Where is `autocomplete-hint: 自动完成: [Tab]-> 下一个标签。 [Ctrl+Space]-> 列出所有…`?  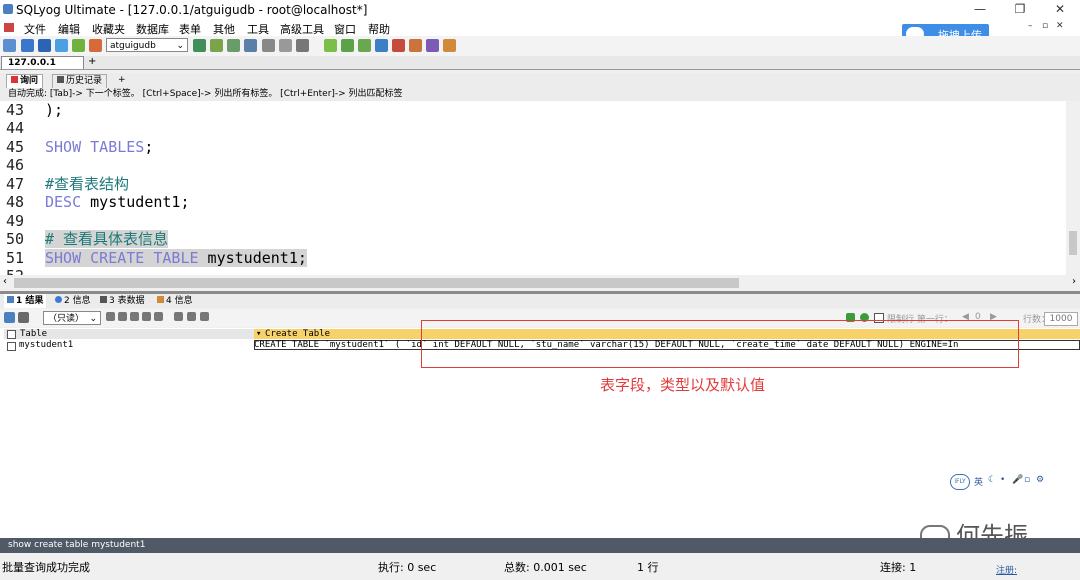 autocomplete-hint: 自动完成: [Tab]-> 下一个标签。 [Ctrl+Space]-> 列出所有… is located at coordinates (540, 94).